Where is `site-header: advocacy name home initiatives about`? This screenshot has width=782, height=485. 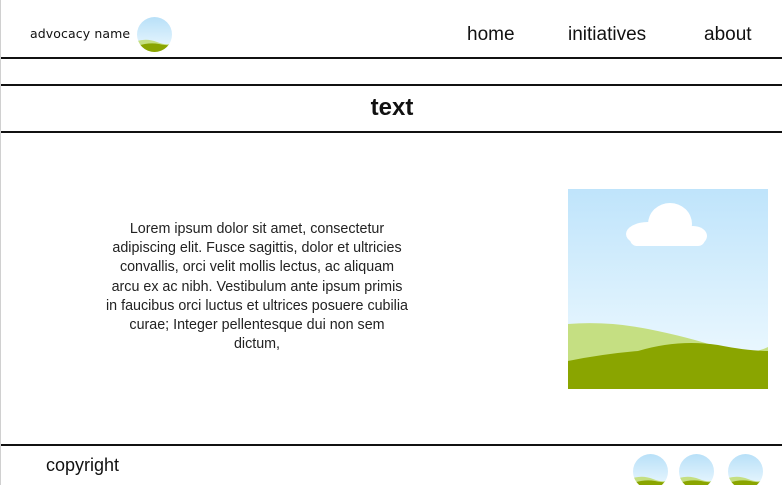 site-header: advocacy name home initiatives about is located at coordinates (391, 29).